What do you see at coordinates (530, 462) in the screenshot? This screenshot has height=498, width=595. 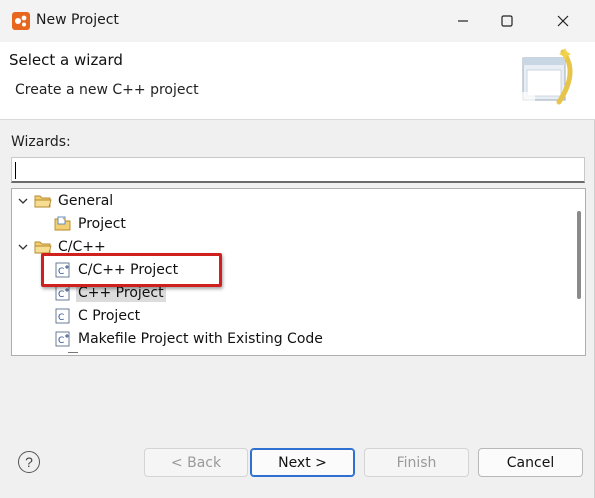 I see `cancel-button: Cancel` at bounding box center [530, 462].